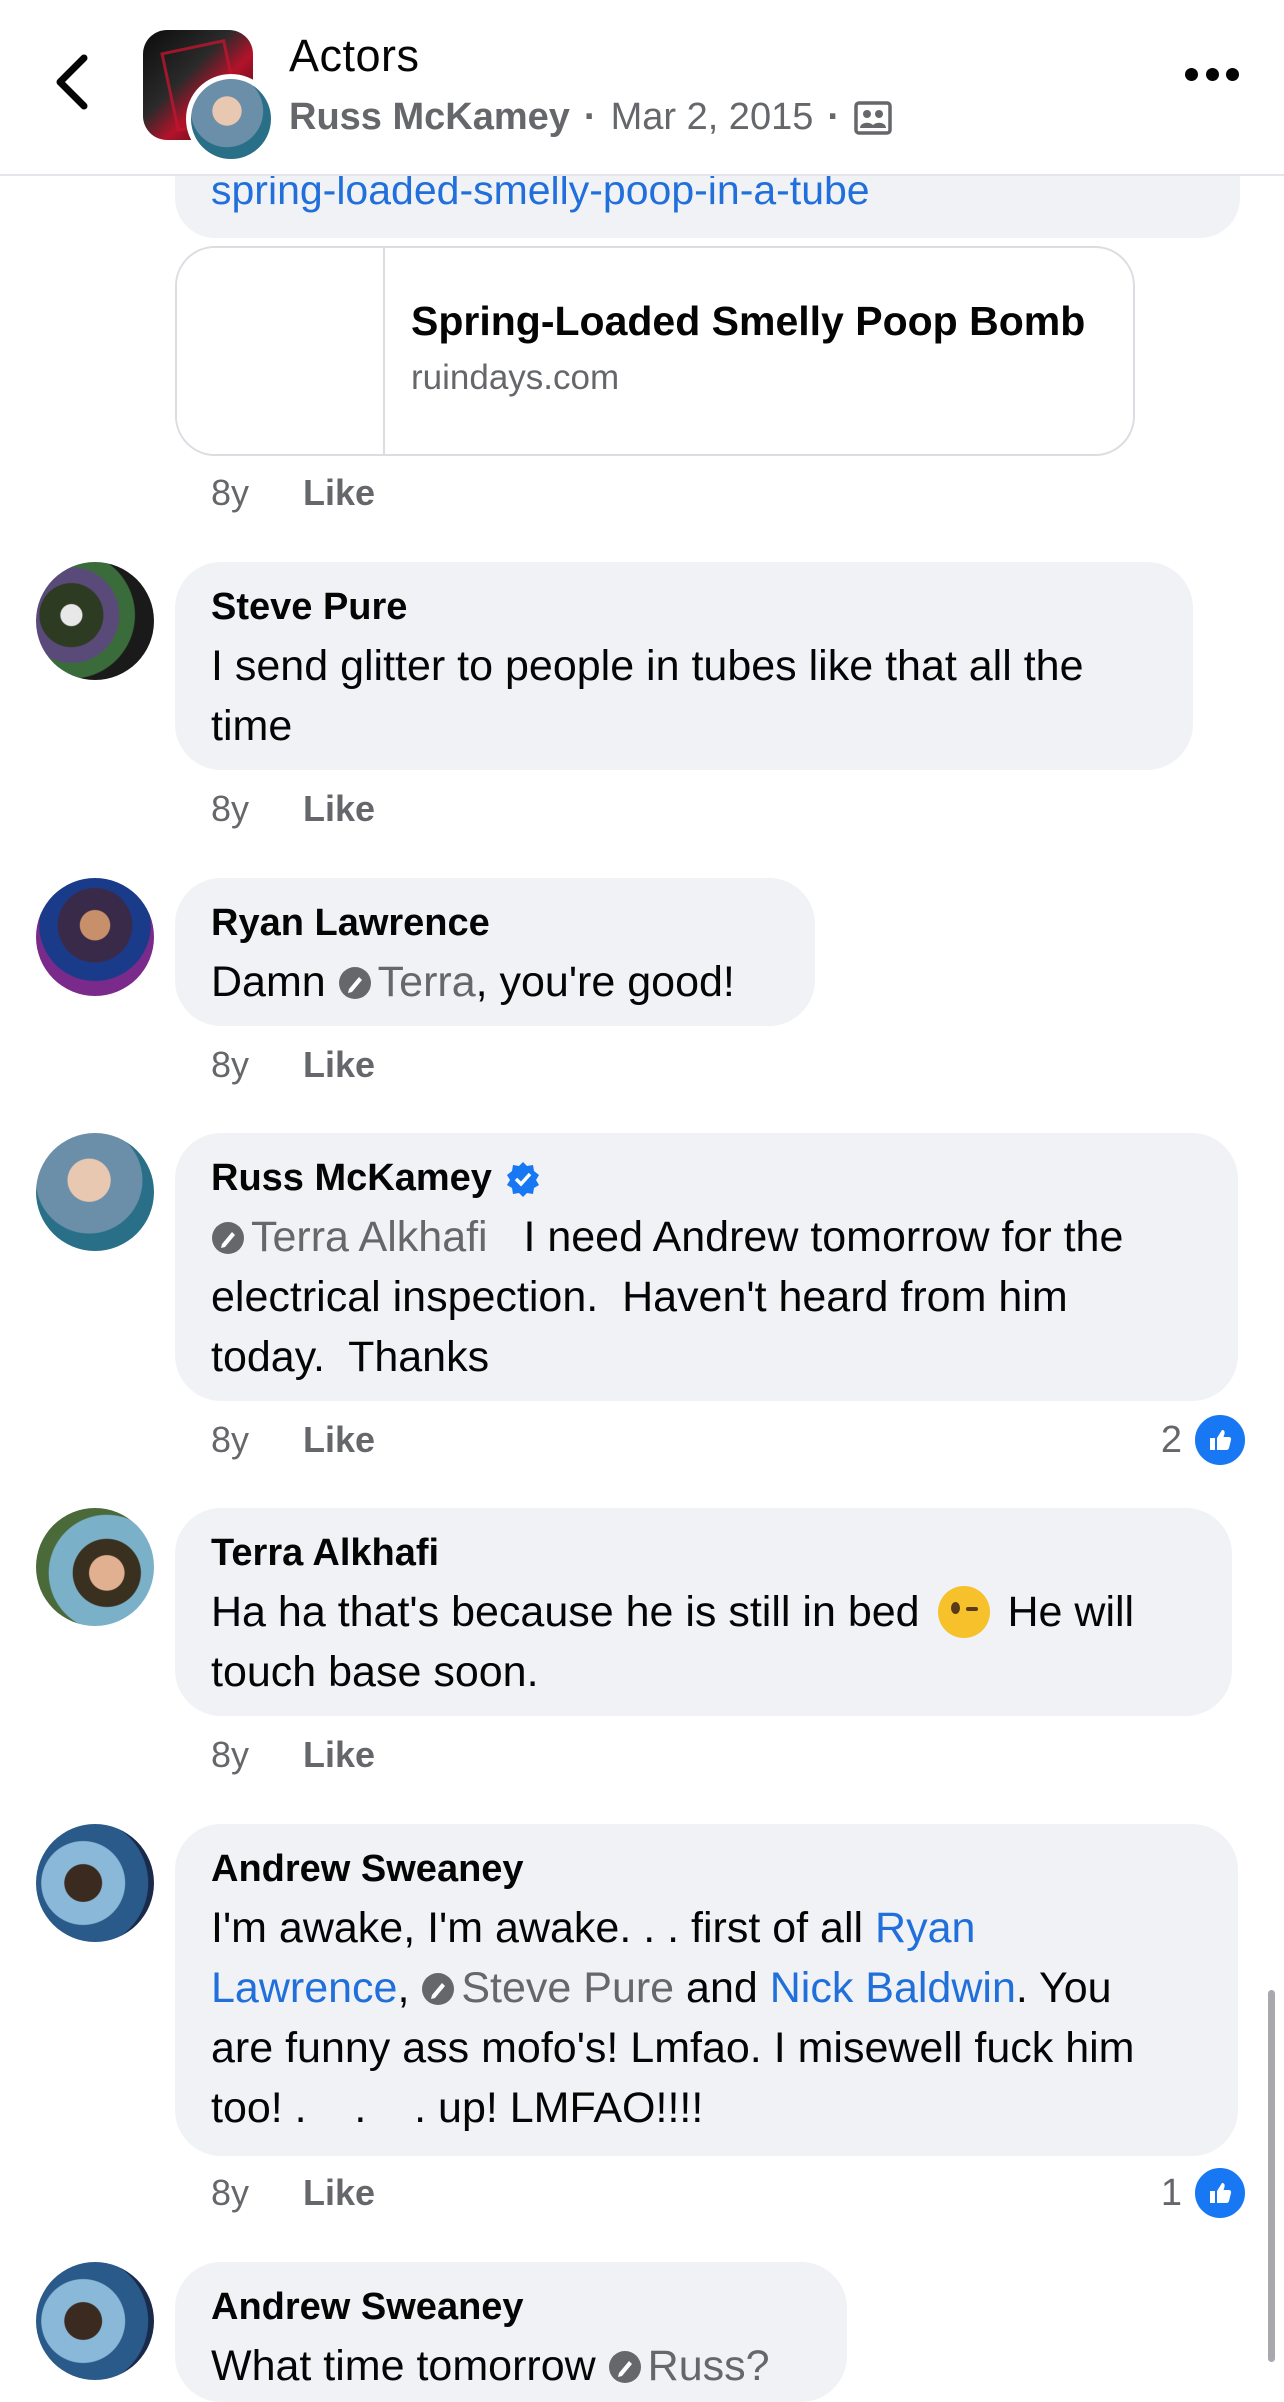 This screenshot has width=1284, height=2402. Describe the element at coordinates (304, 1988) in the screenshot. I see `mention-link: Lawrence` at that location.